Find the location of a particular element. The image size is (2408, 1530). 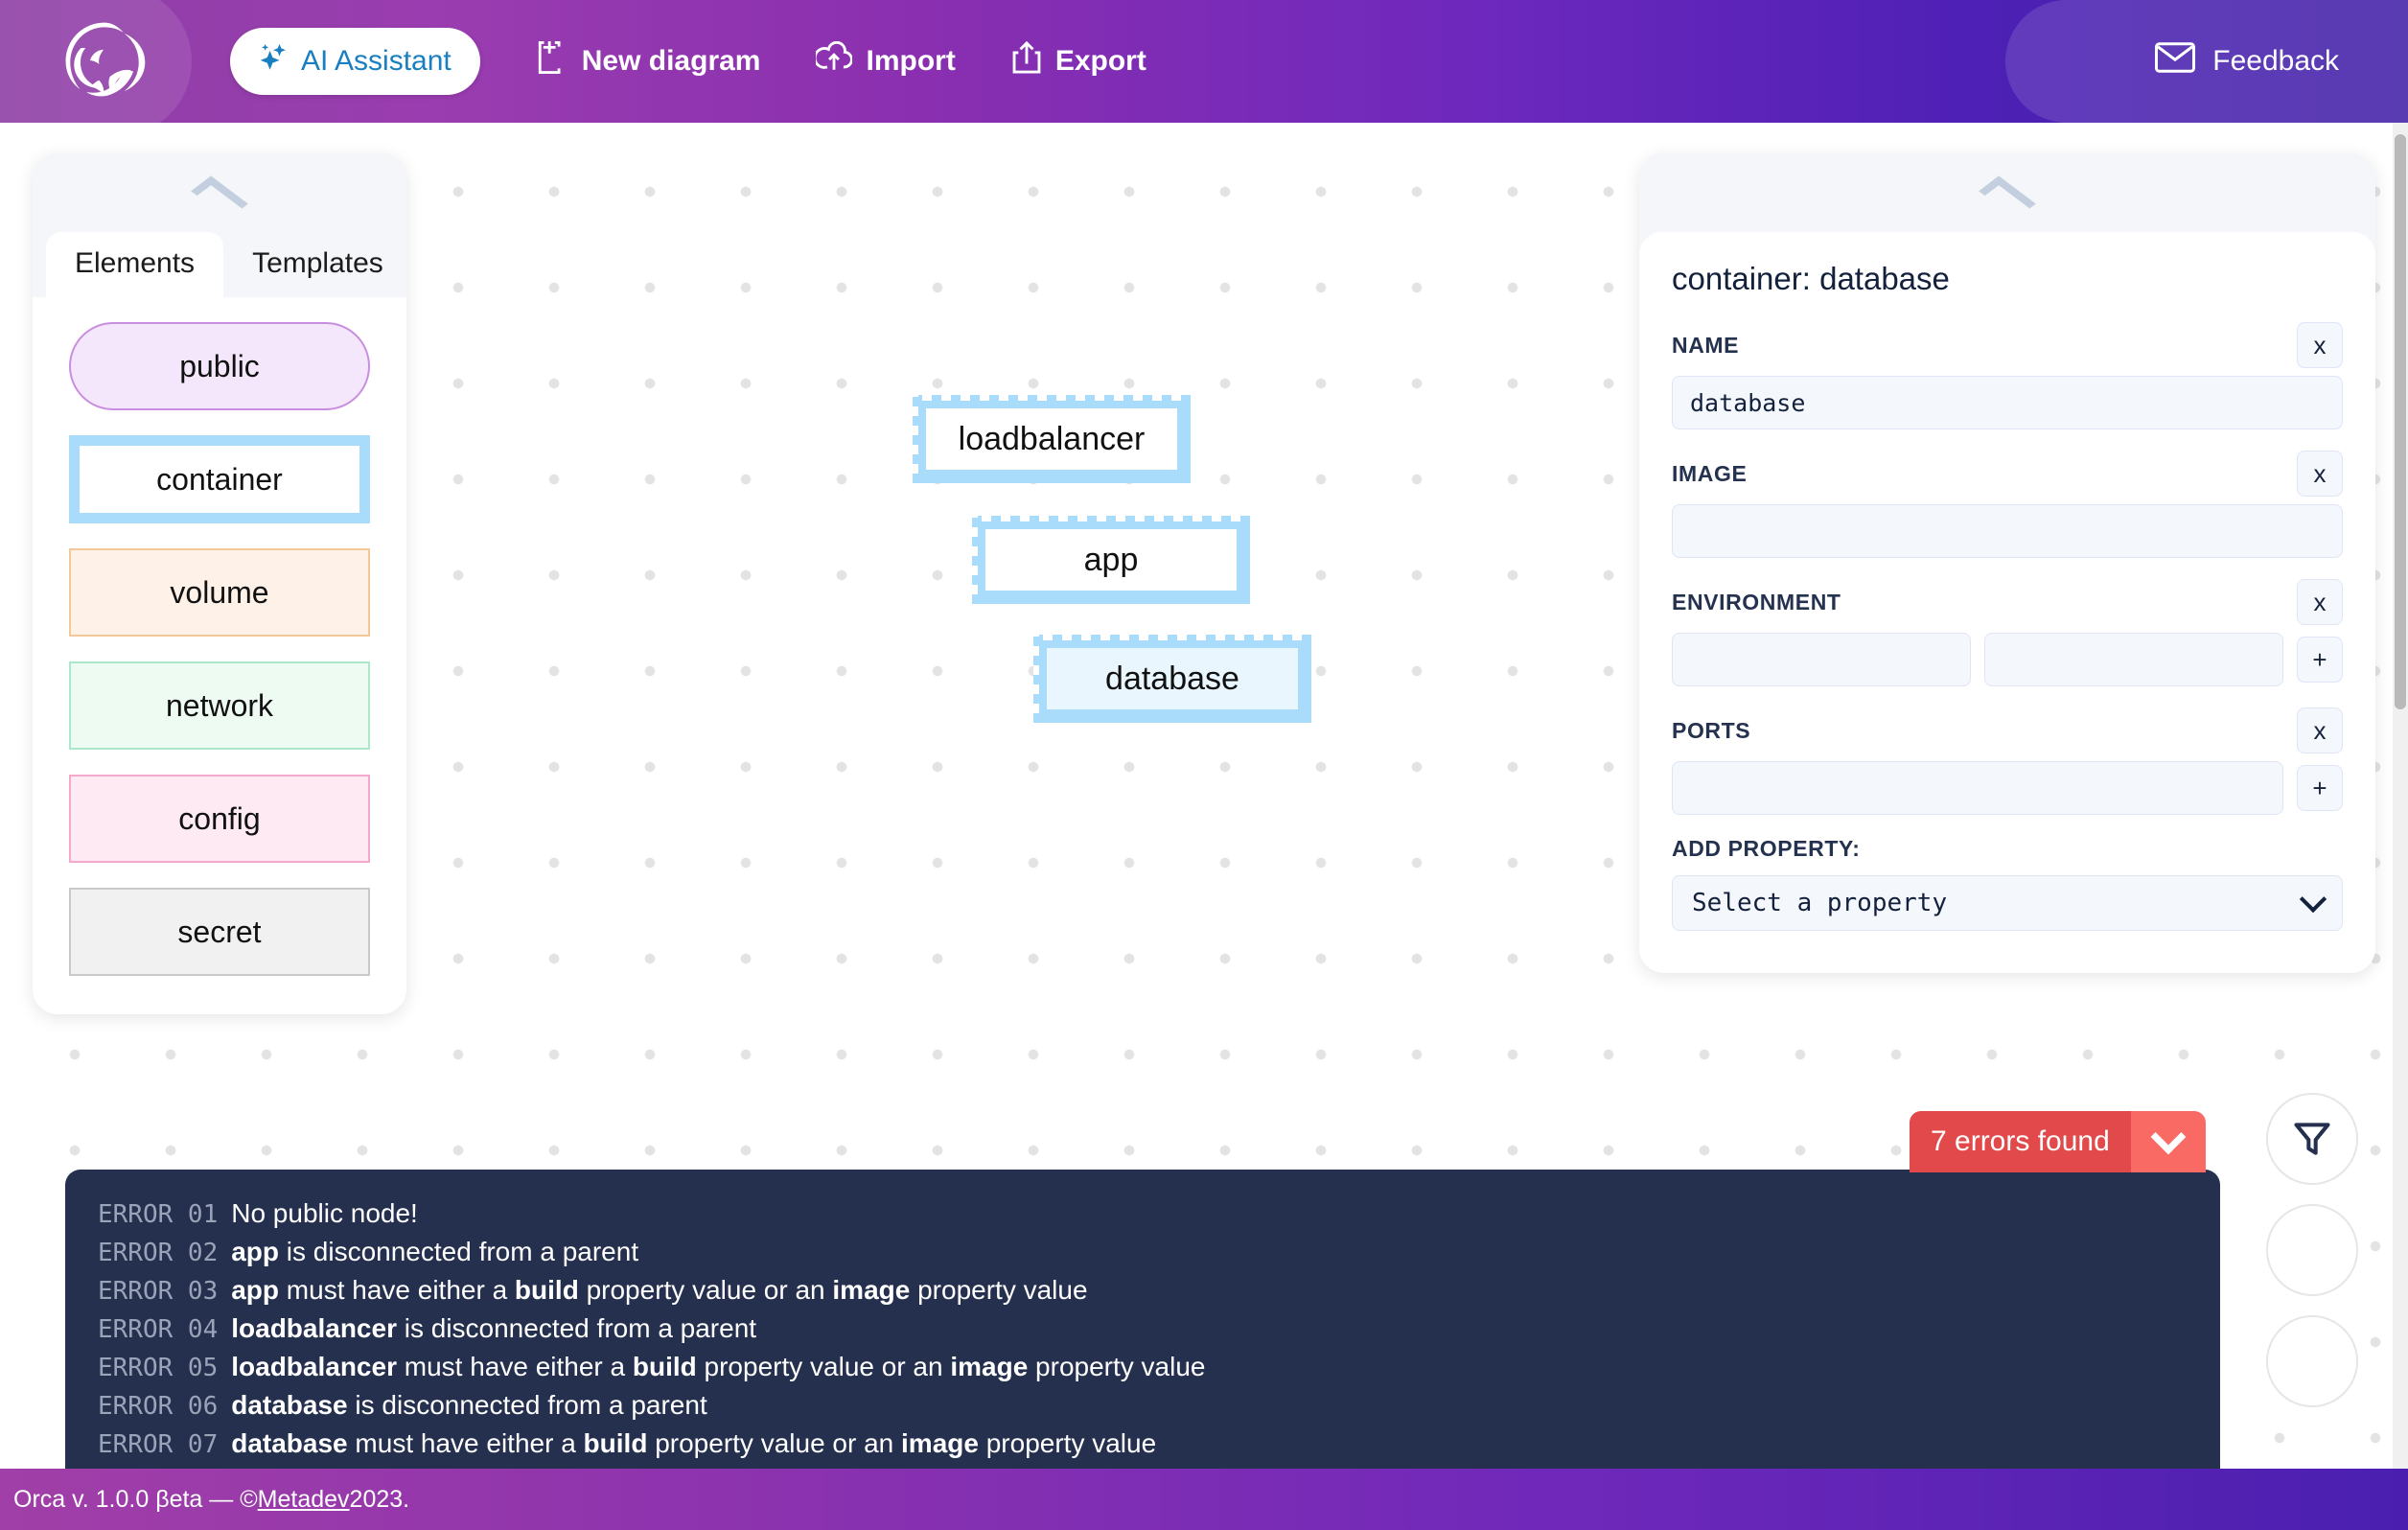

canvas-node-label: database is located at coordinates (1172, 679).